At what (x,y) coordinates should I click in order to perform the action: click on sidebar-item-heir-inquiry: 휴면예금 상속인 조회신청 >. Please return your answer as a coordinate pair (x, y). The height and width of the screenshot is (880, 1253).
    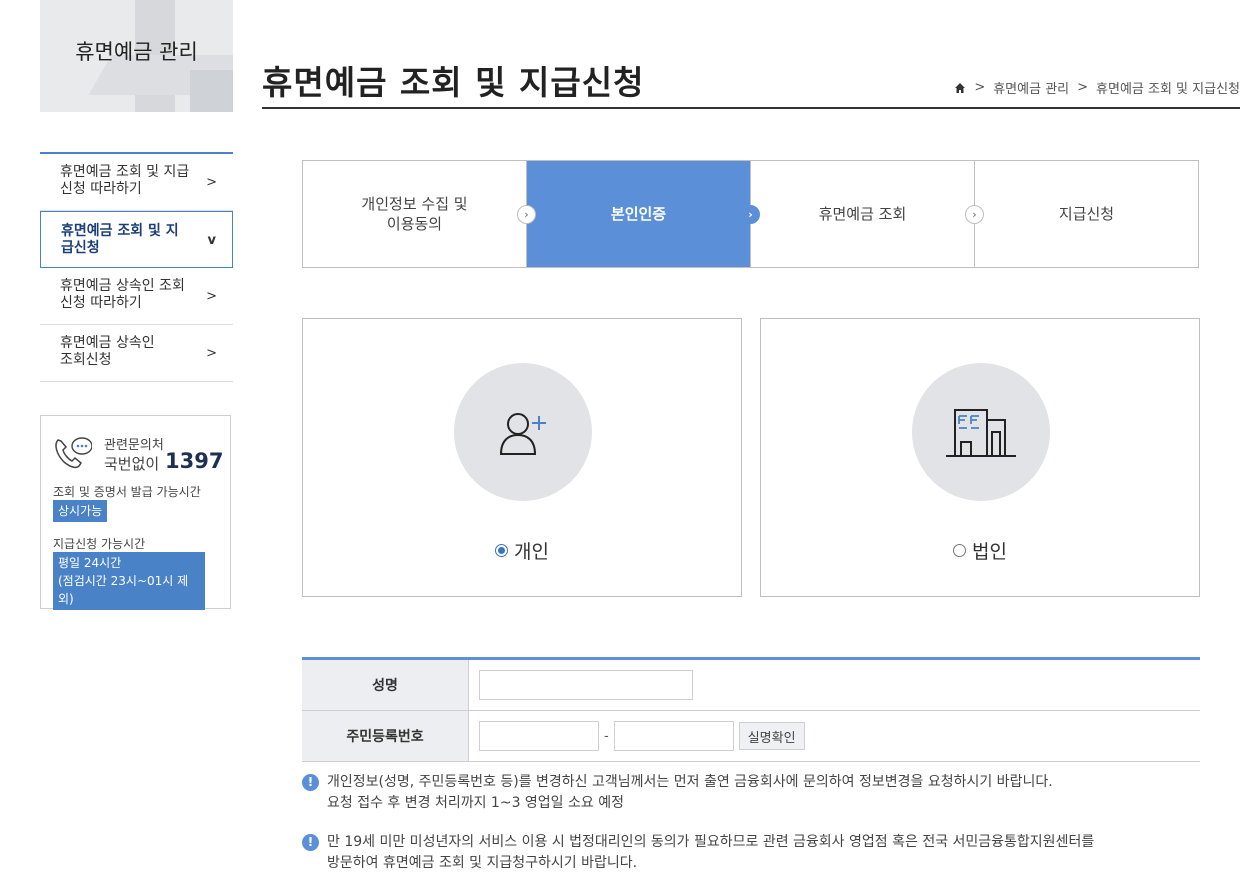
    Looking at the image, I should click on (136, 353).